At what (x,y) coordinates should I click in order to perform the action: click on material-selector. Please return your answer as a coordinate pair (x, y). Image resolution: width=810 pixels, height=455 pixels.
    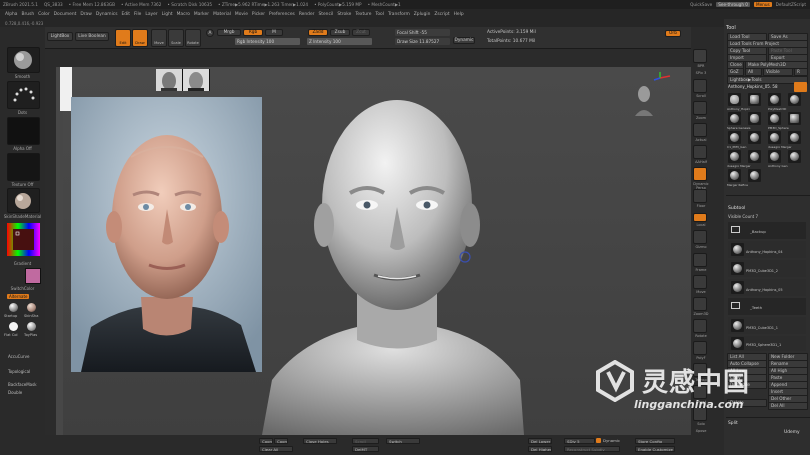
    Looking at the image, I should click on (23, 200).